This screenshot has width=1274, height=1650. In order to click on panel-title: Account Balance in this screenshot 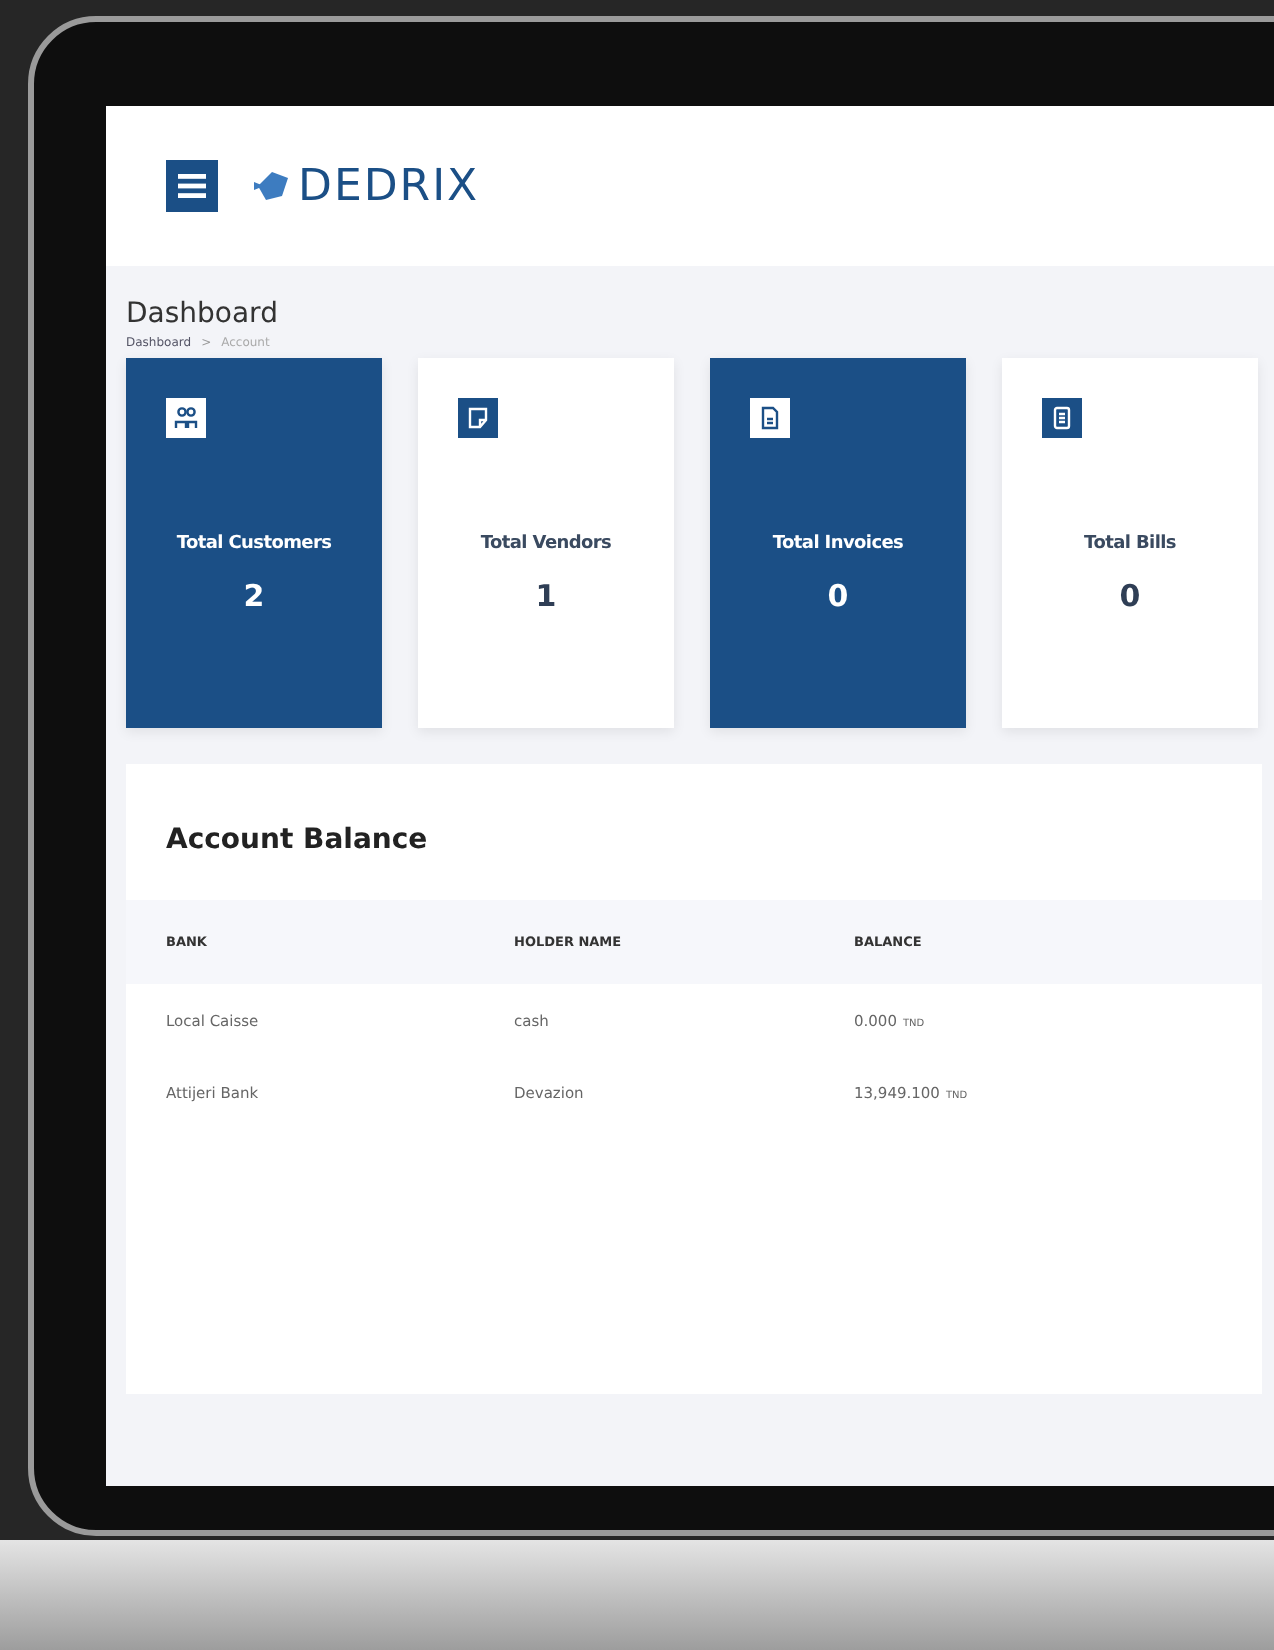, I will do `click(297, 841)`.